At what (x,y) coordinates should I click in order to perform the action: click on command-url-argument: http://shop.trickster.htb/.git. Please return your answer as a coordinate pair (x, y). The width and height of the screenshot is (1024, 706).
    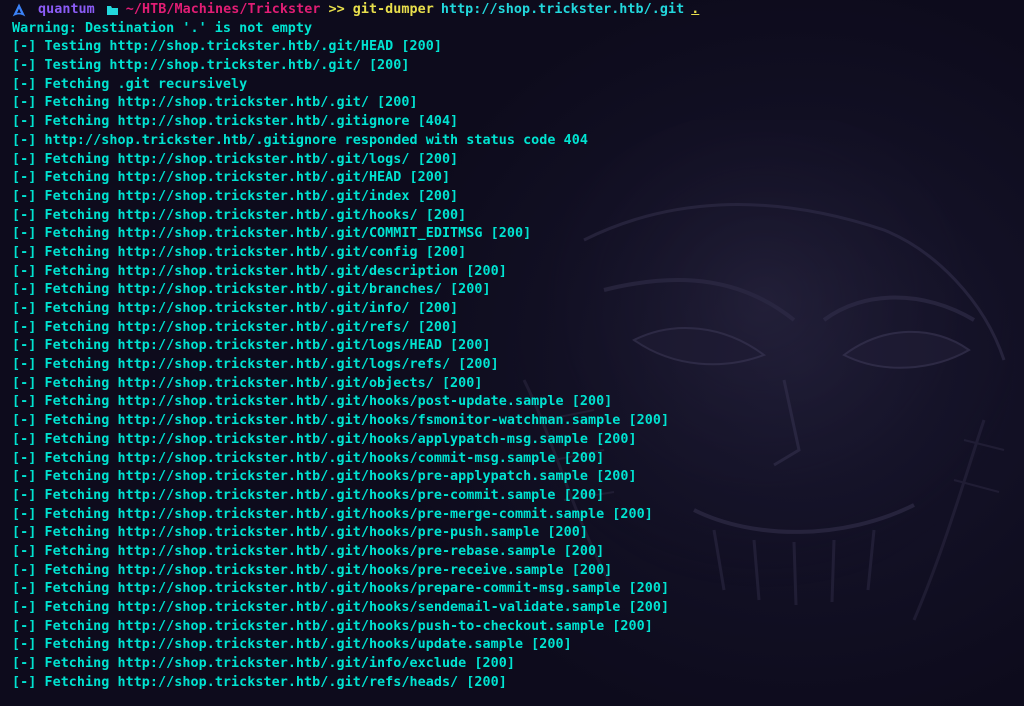
    Looking at the image, I should click on (562, 9).